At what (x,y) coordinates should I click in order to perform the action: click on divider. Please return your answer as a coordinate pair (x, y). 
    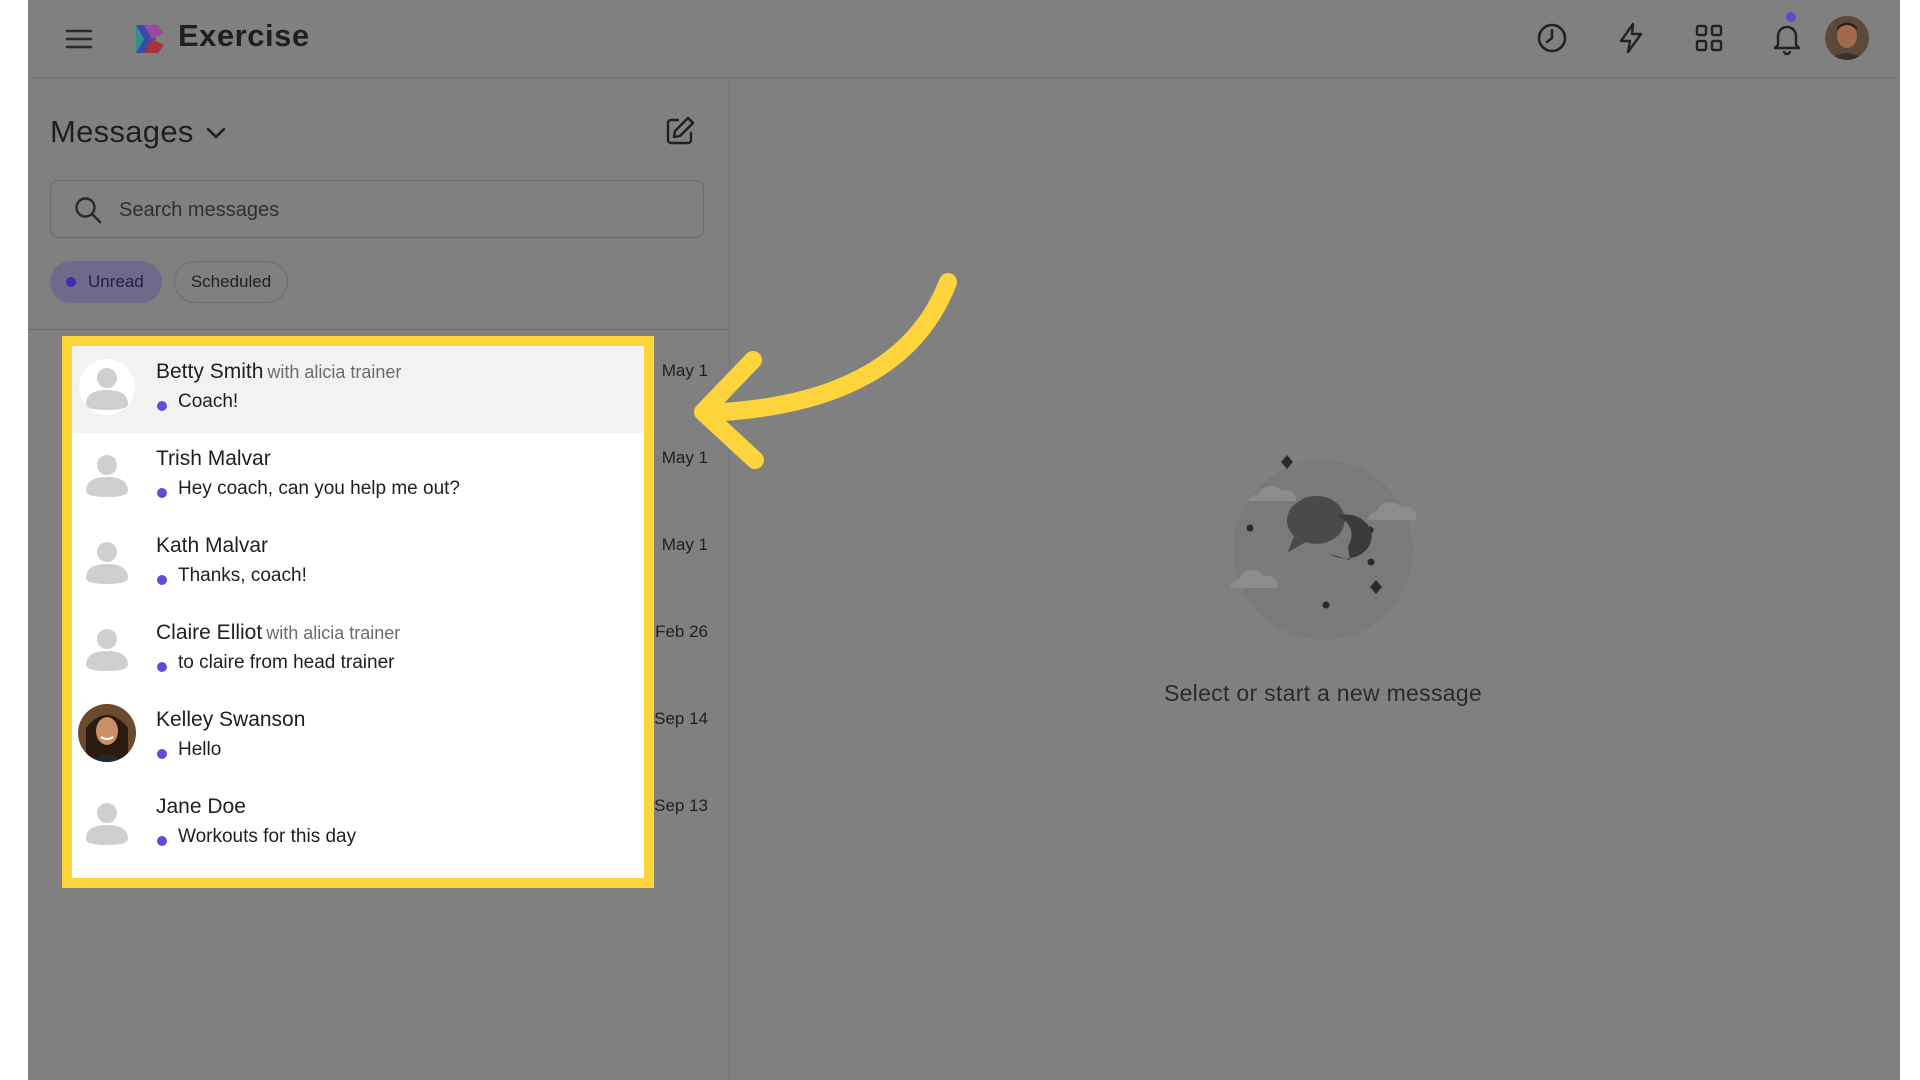
    Looking at the image, I should click on (379, 329).